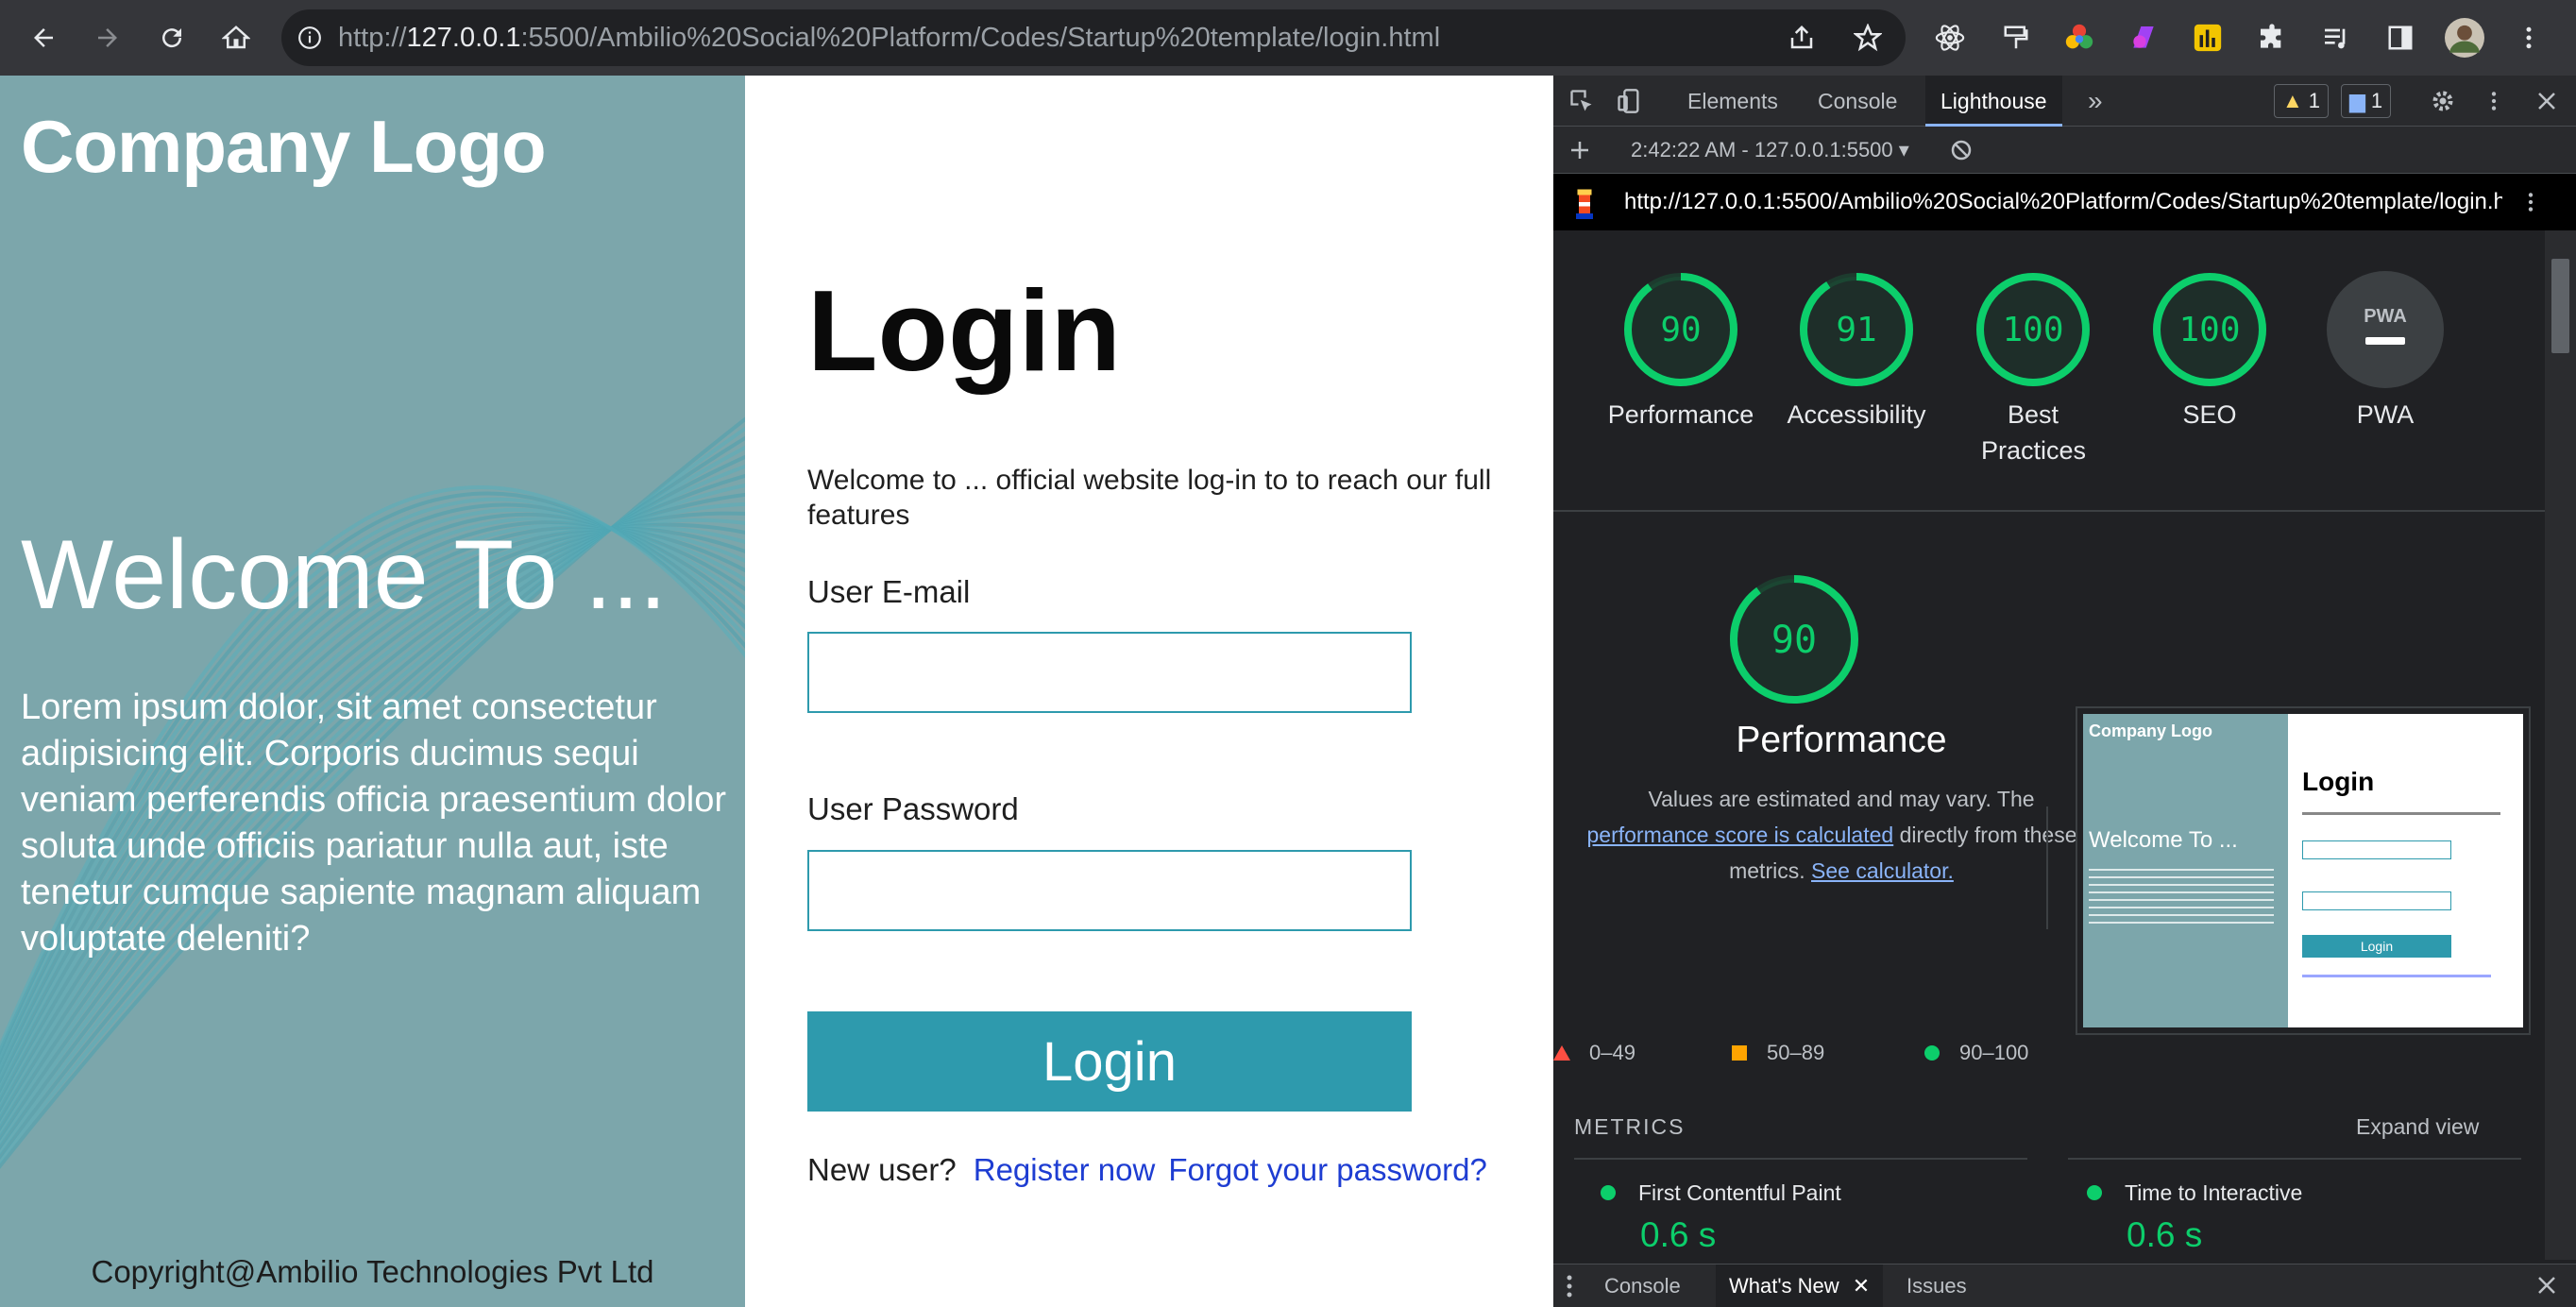 This screenshot has height=1307, width=2576. What do you see at coordinates (372, 38) in the screenshot?
I see `url-scheme: http://` at bounding box center [372, 38].